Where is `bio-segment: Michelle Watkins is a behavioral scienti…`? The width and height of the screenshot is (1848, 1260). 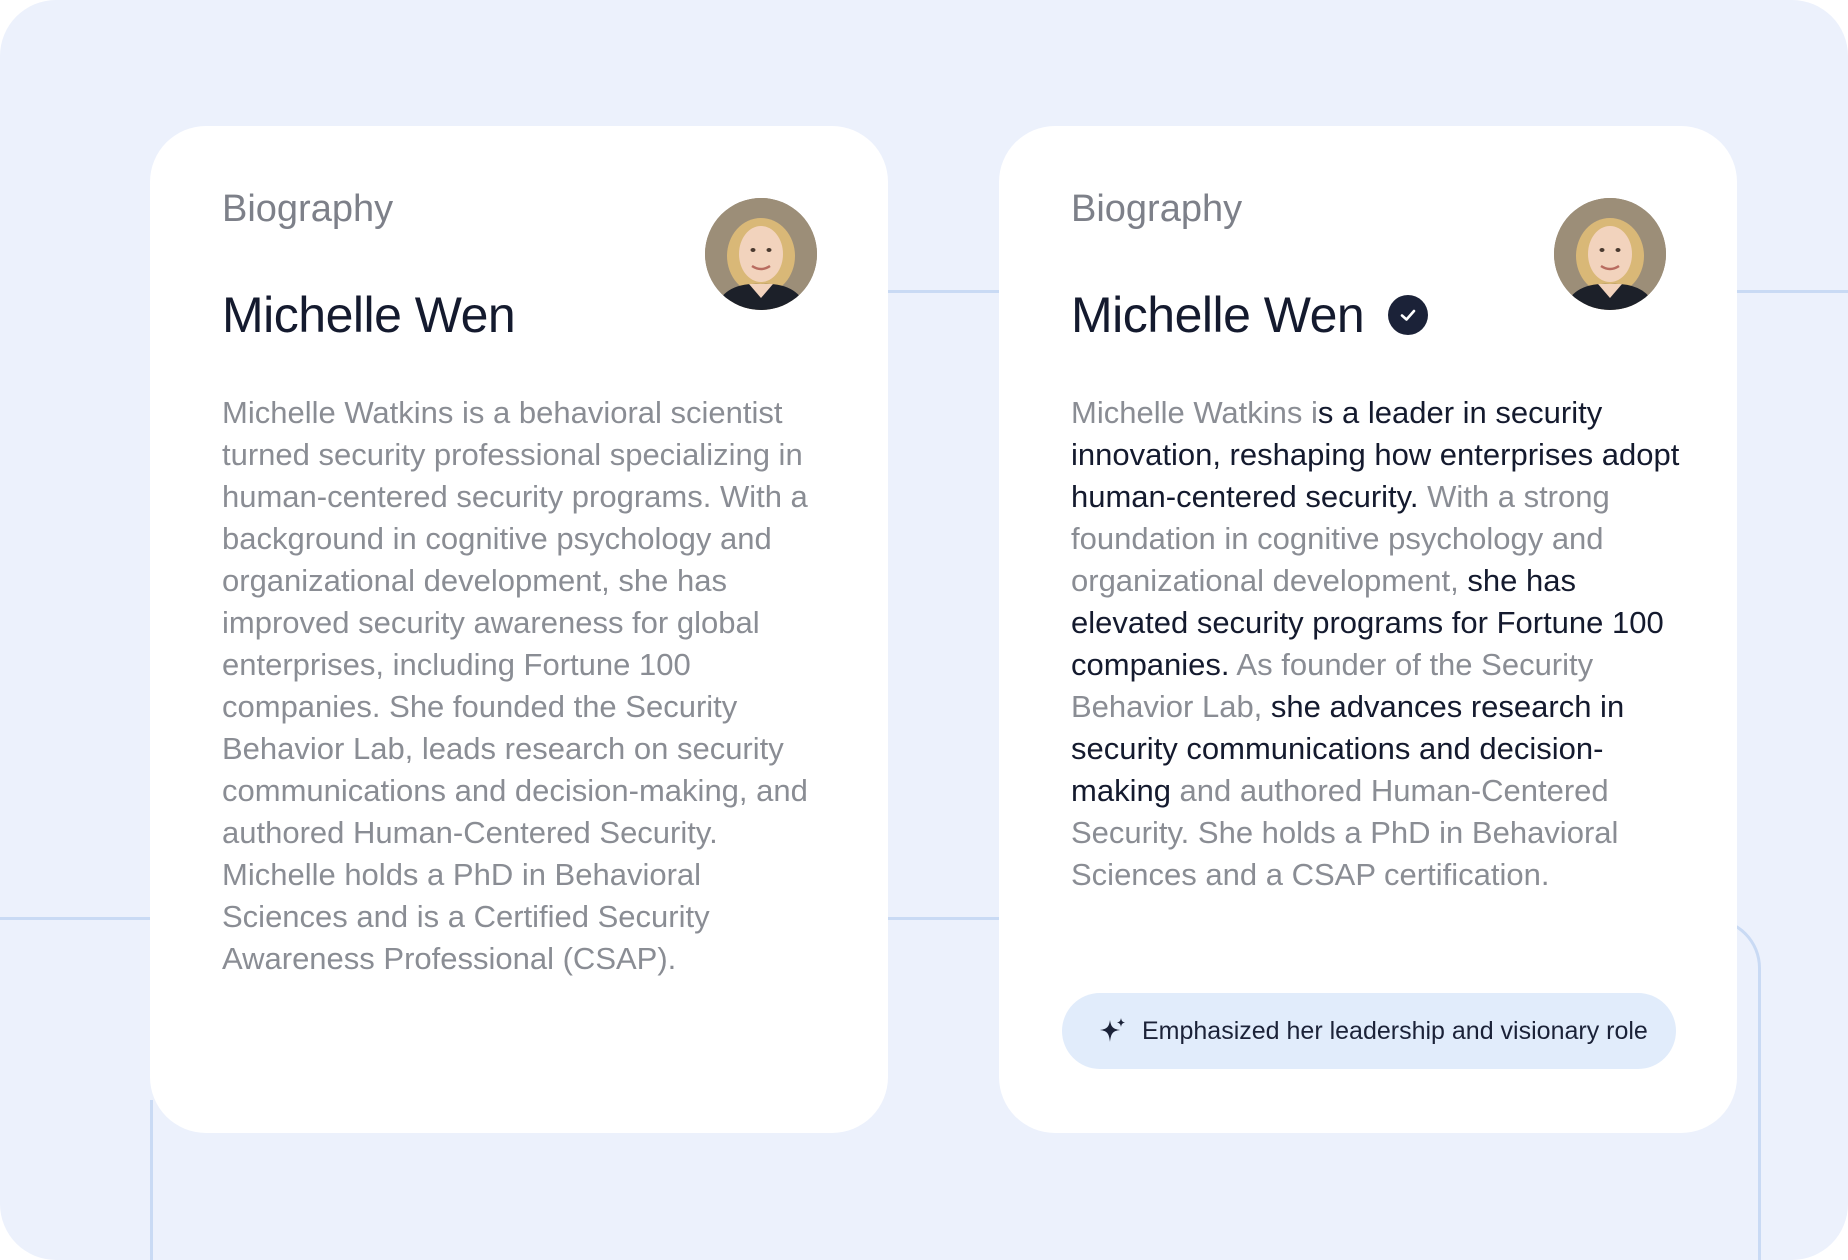 bio-segment: Michelle Watkins is a behavioral scienti… is located at coordinates (515, 685).